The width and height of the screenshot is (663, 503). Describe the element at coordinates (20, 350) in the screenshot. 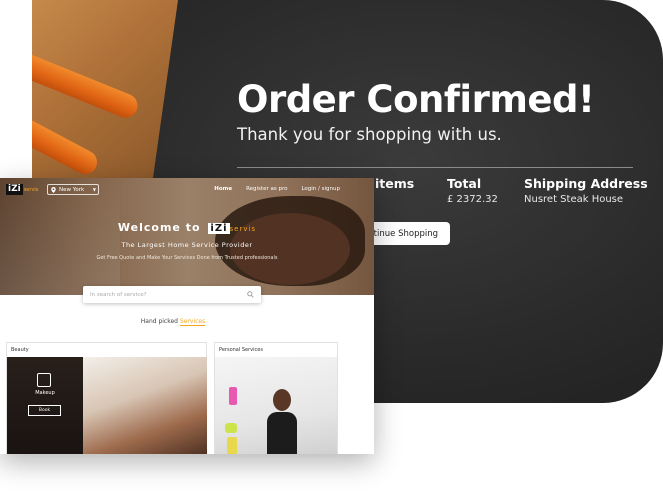

I see `category-title: Beauty` at that location.